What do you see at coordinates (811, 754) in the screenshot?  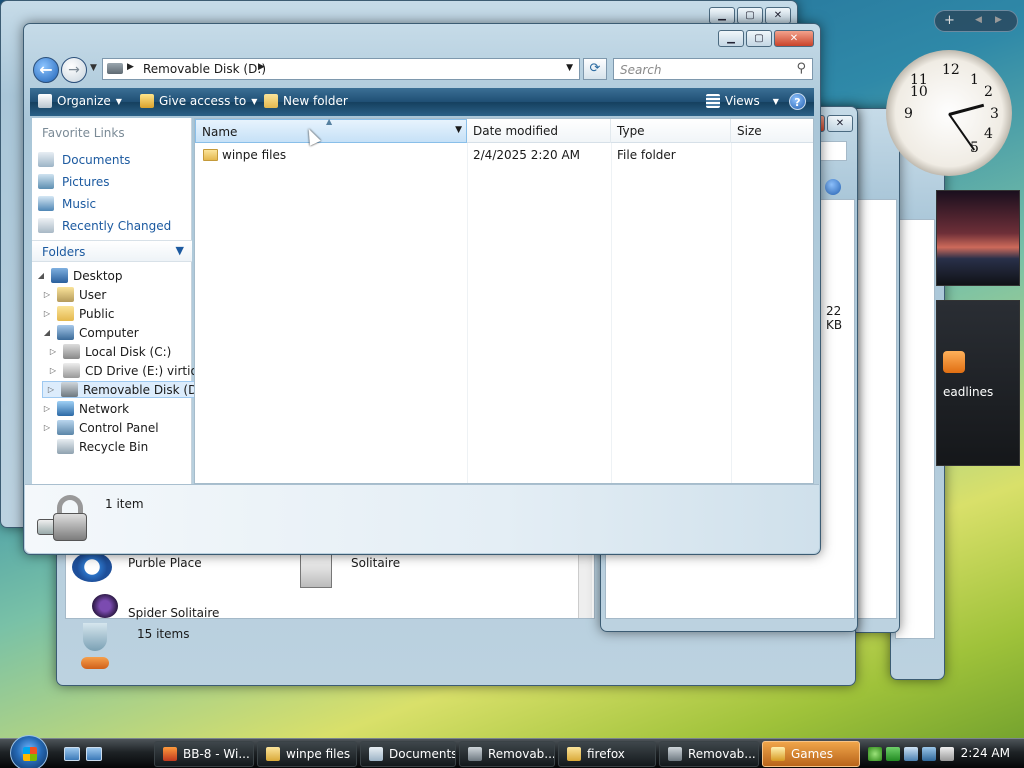 I see `taskbar-button-games: Games` at bounding box center [811, 754].